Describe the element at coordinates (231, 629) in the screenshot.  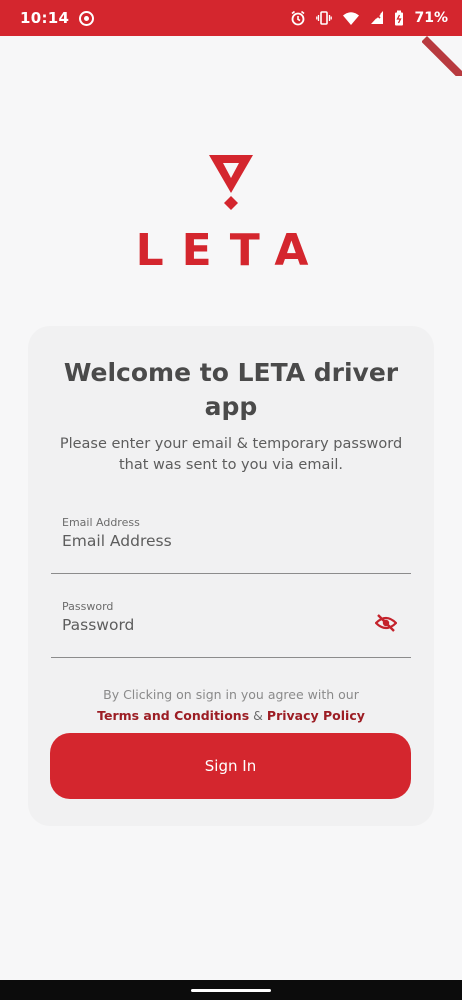
I see `password-field: Password Password` at that location.